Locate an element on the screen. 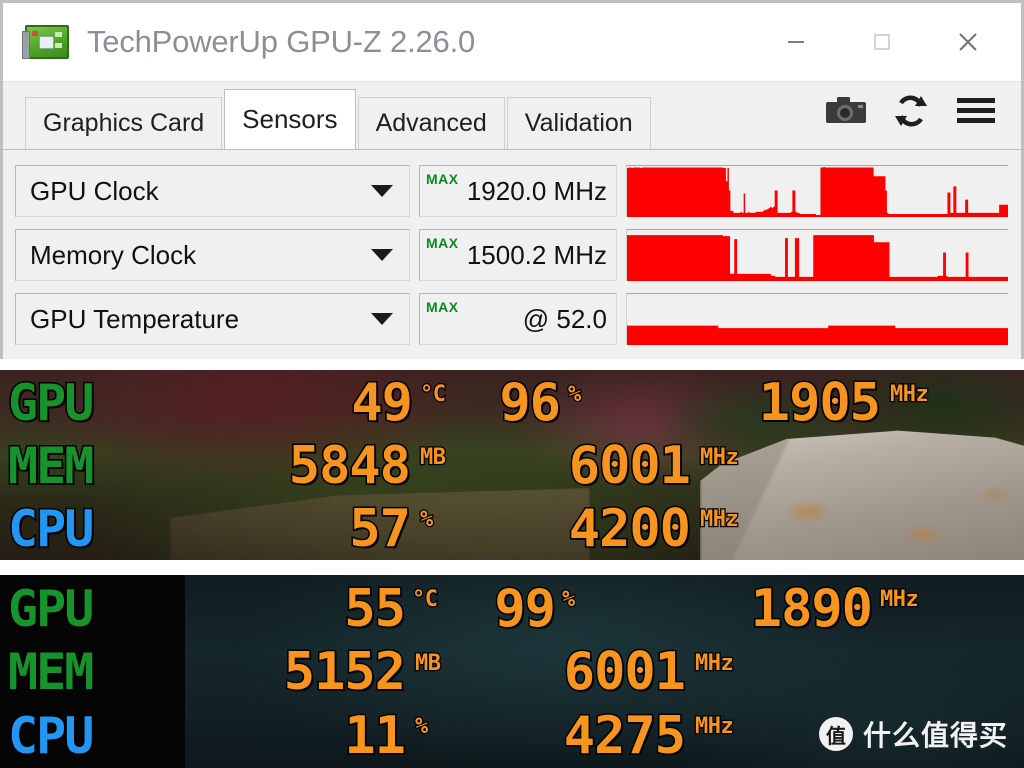  osd-cpu-clock-value: 4200 is located at coordinates (629, 528).